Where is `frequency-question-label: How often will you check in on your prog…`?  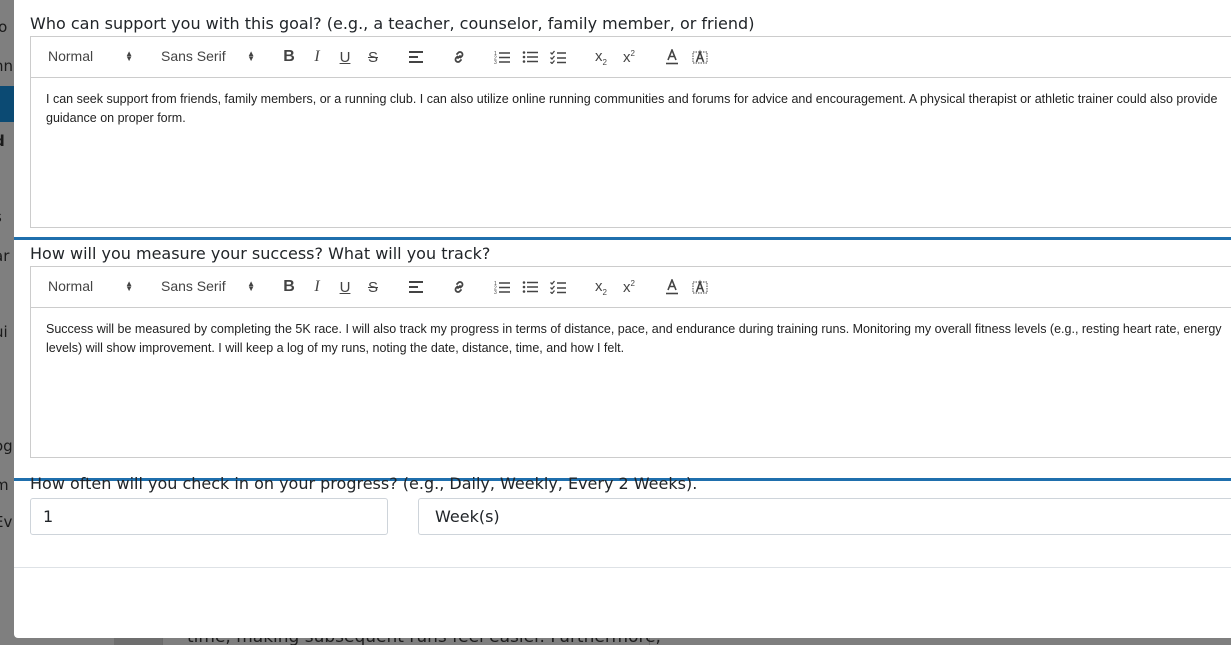 frequency-question-label: How often will you check in on your prog… is located at coordinates (364, 483).